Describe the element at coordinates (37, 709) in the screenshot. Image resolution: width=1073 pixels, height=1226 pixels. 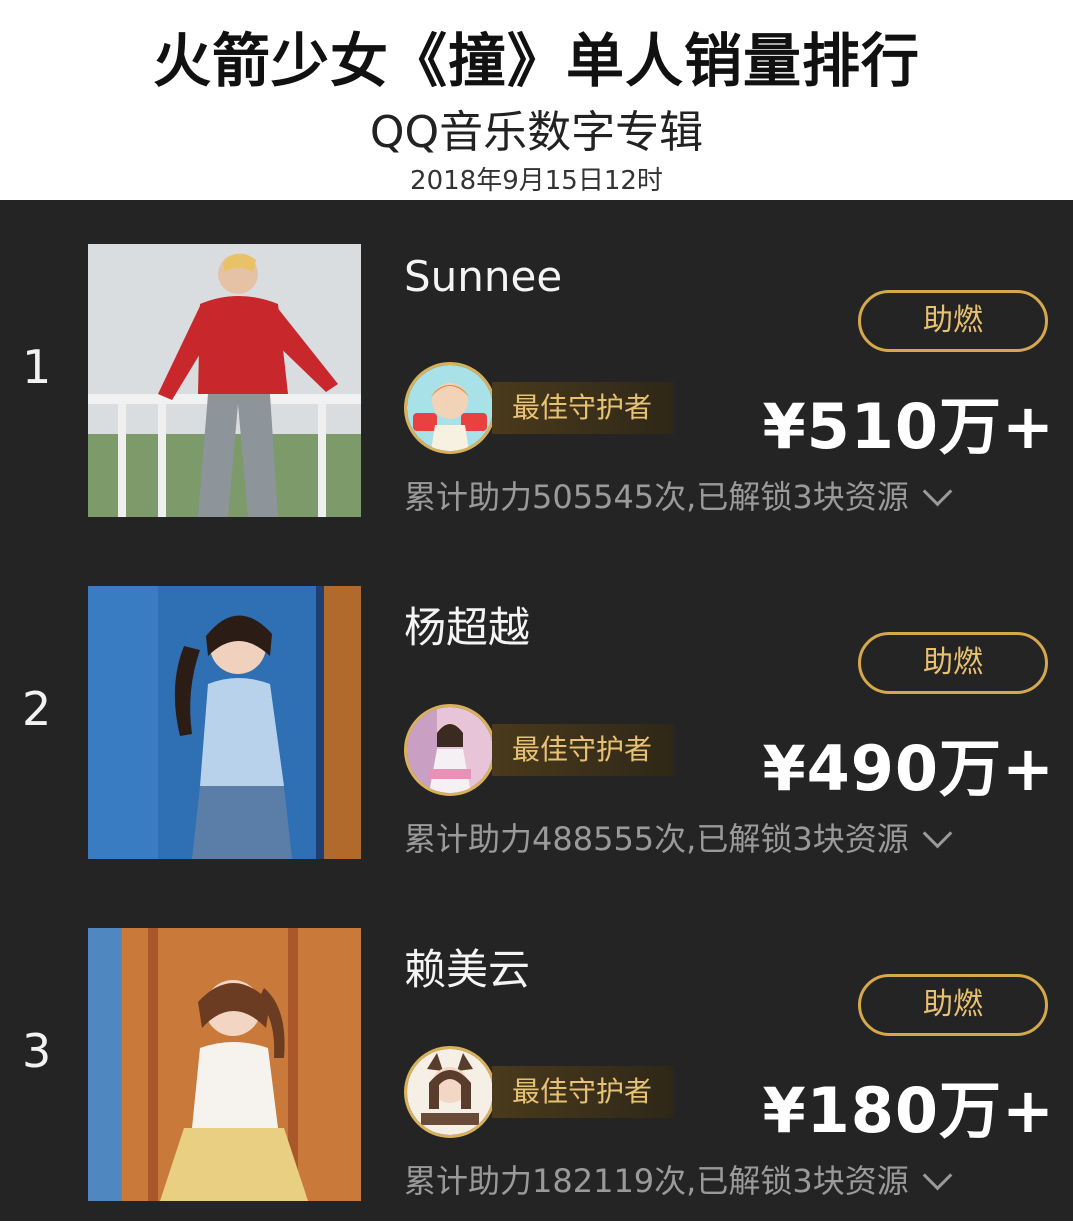
I see `rank-number: 2` at that location.